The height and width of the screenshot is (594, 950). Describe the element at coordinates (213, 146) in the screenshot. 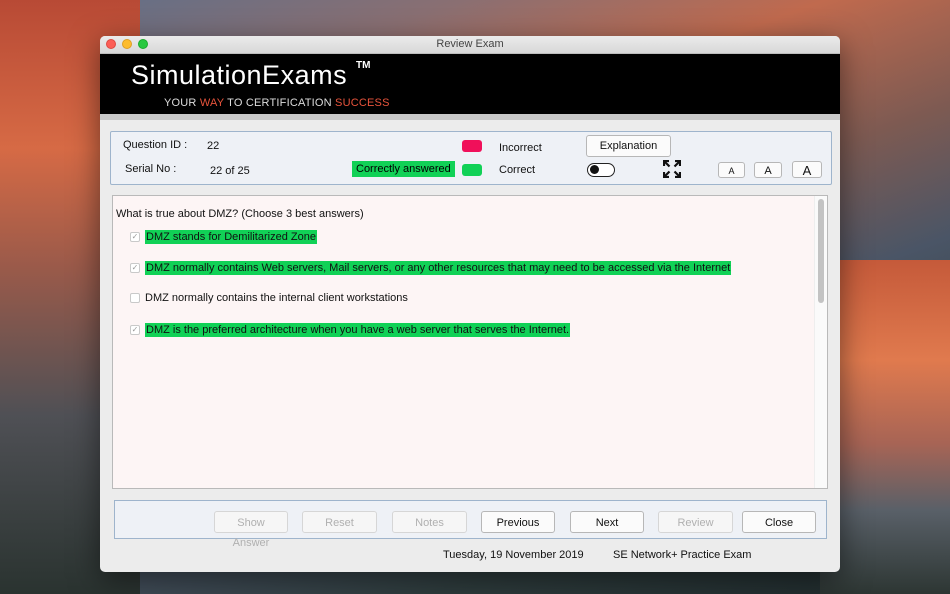

I see `question-id-value: 22` at that location.